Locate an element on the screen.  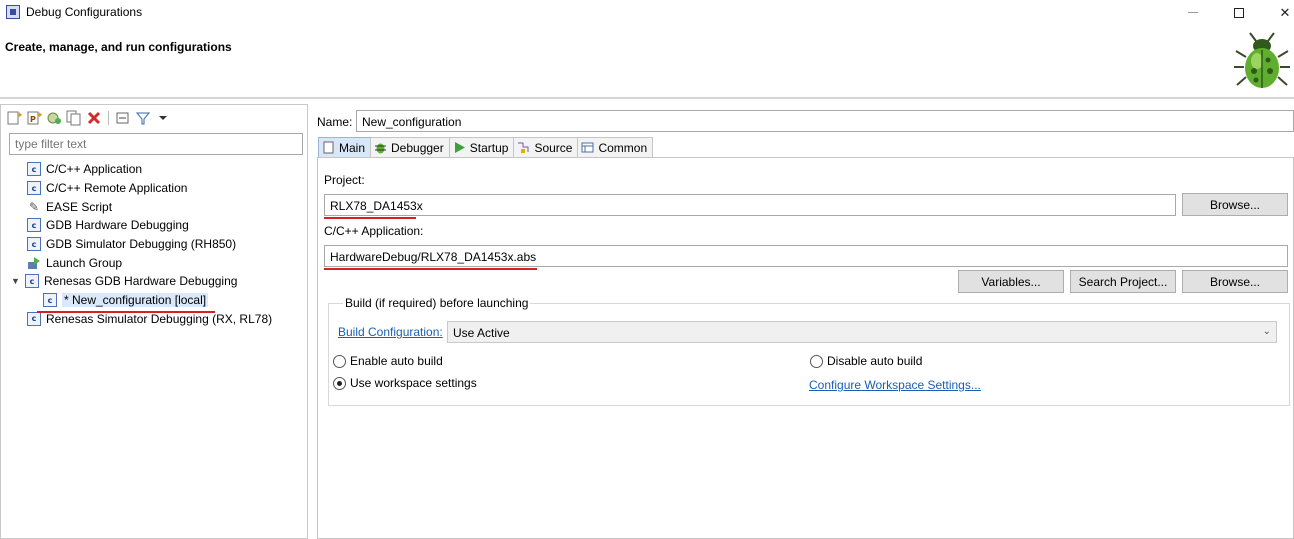
window-title: Debug Configurations is located at coordinates (84, 12).